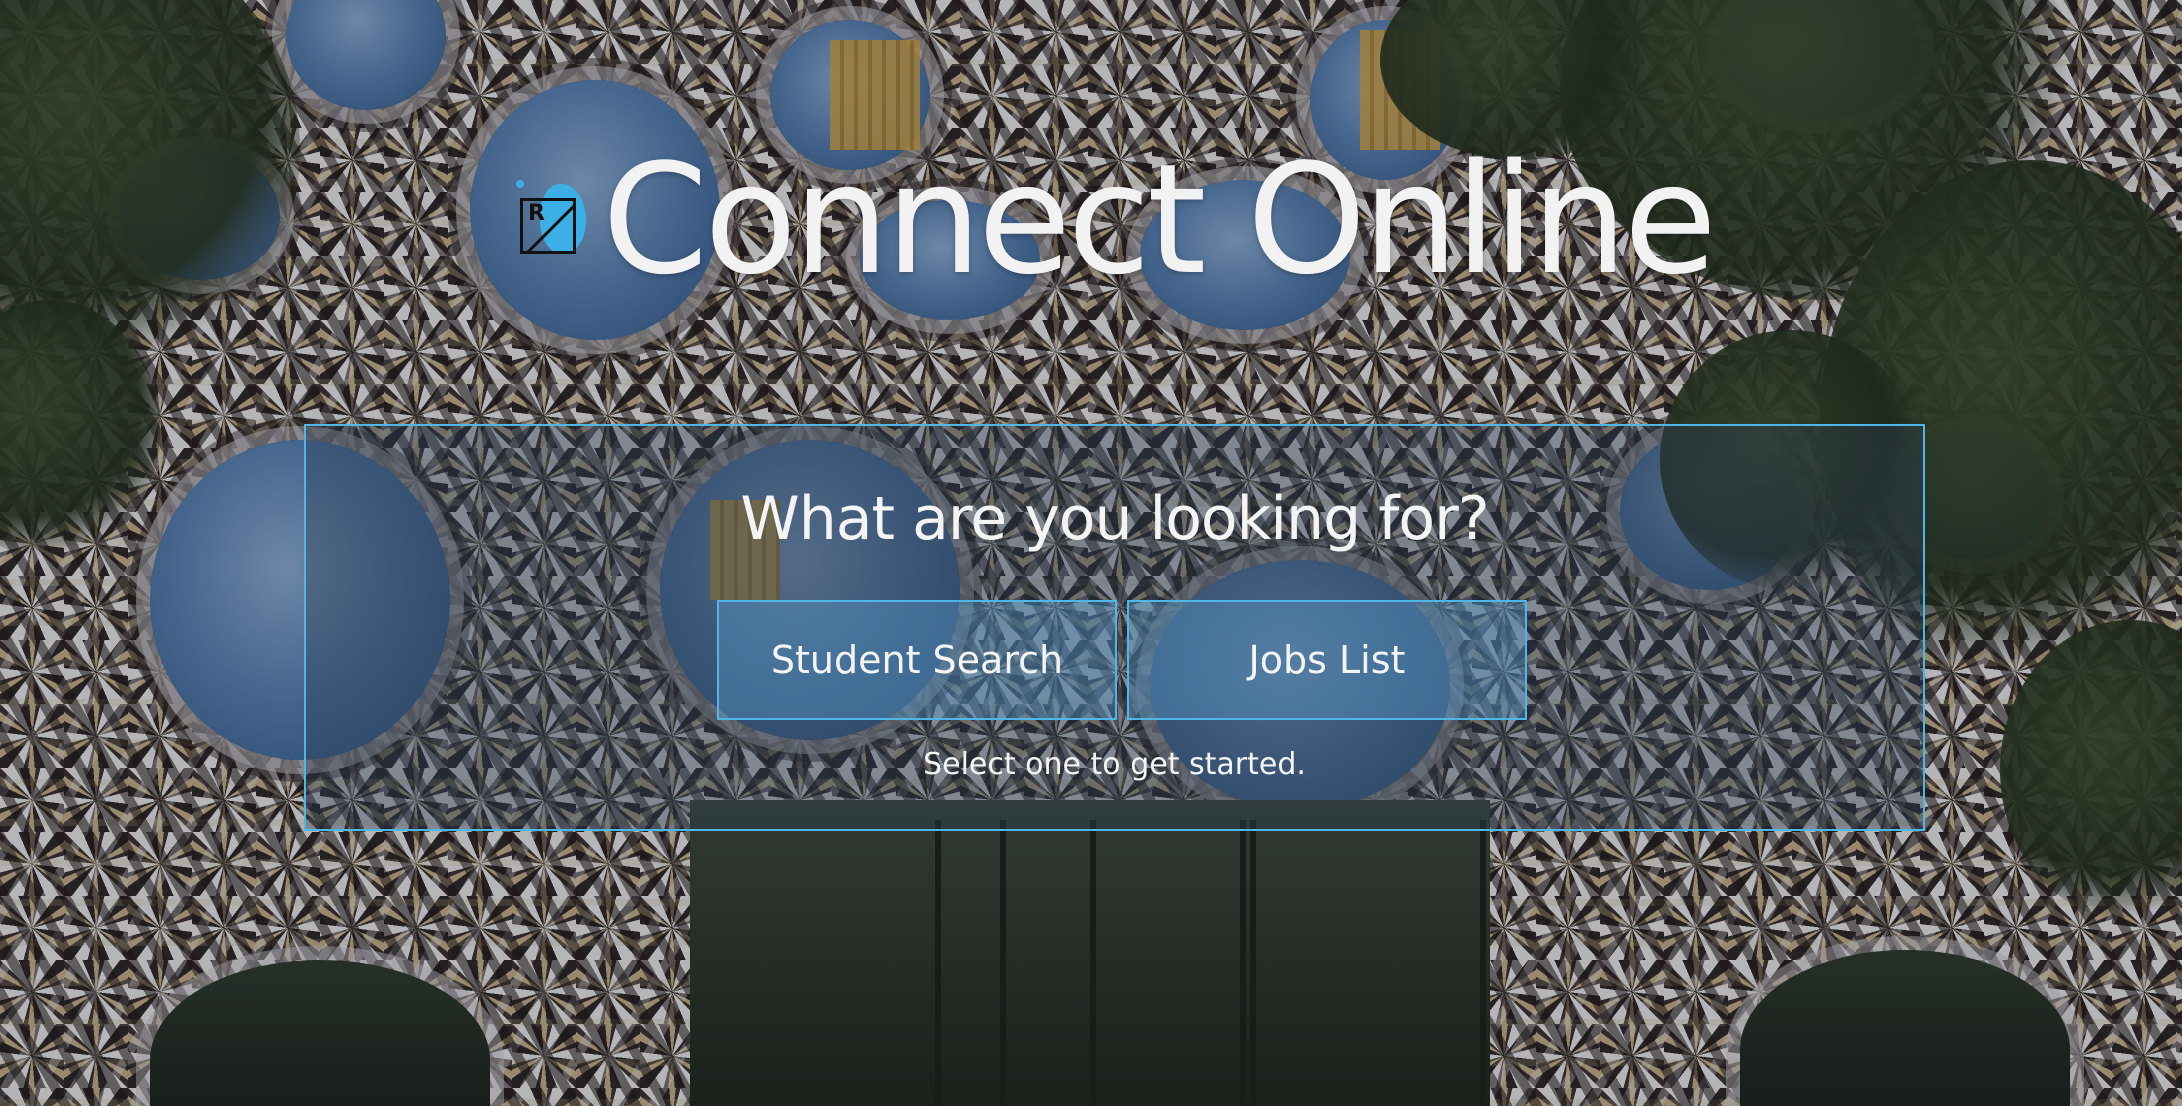 The image size is (2182, 1106). Describe the element at coordinates (1114, 764) in the screenshot. I see `panel-hint: Select one to get started.` at that location.